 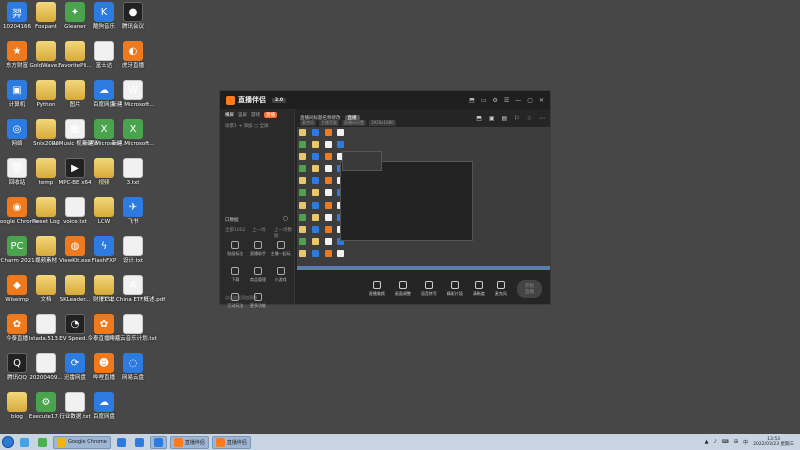 I want to click on tool-products: 商品管理, so click(x=258, y=275).